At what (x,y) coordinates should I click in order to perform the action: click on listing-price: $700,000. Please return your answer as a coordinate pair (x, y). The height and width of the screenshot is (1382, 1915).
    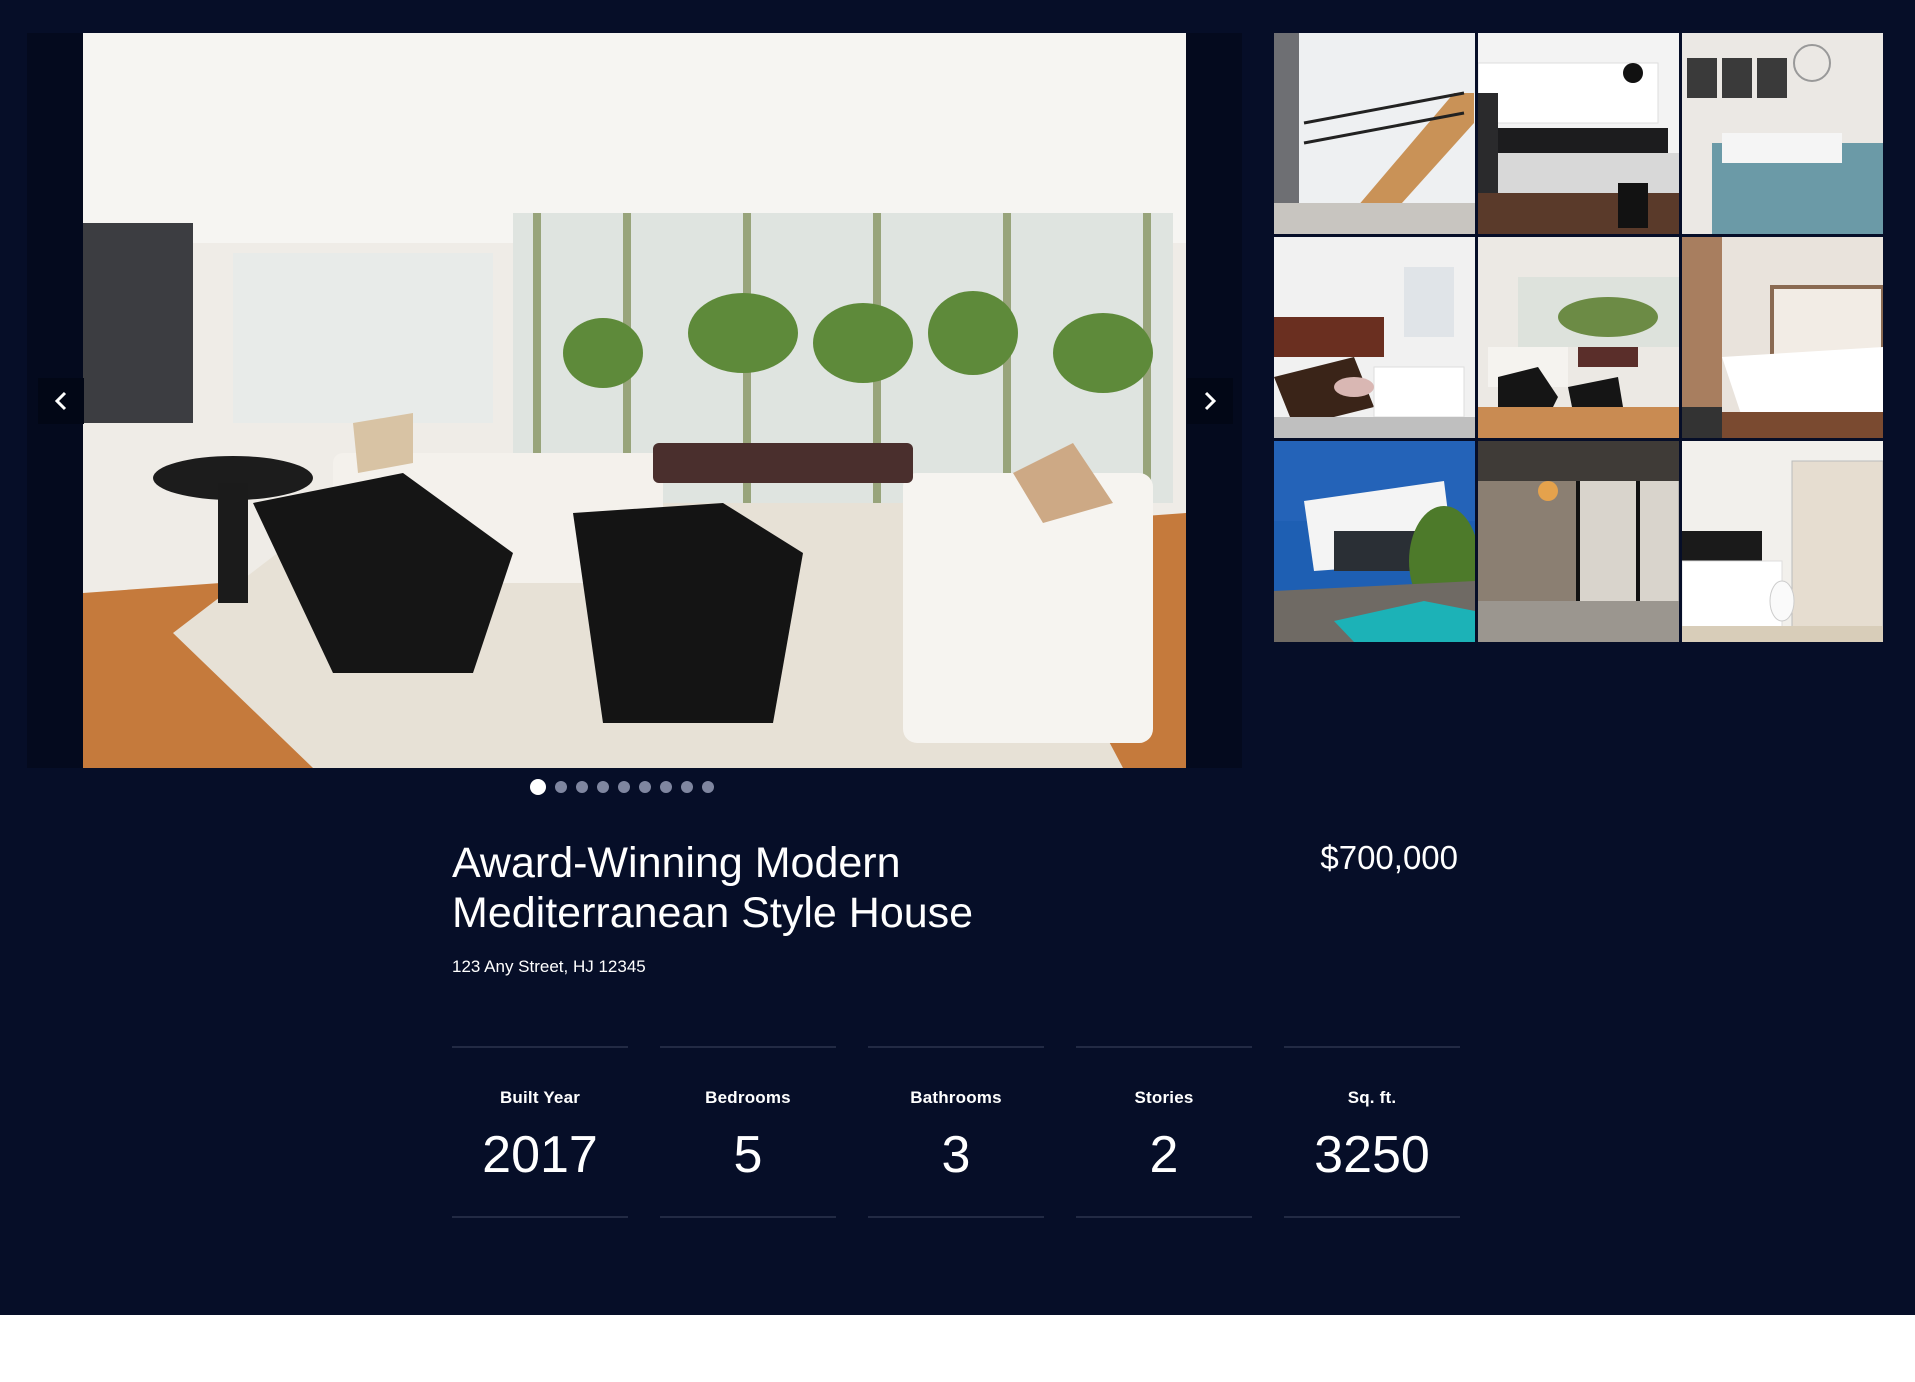
    Looking at the image, I should click on (1389, 857).